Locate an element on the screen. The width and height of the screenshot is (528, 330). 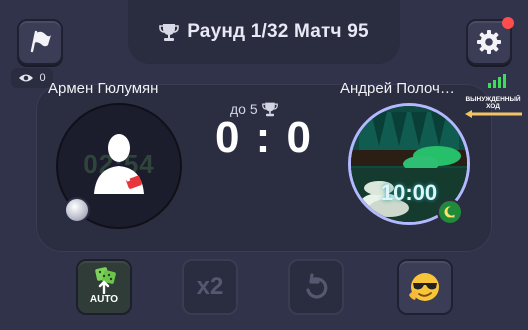
emoji-icon is located at coordinates (424, 287).